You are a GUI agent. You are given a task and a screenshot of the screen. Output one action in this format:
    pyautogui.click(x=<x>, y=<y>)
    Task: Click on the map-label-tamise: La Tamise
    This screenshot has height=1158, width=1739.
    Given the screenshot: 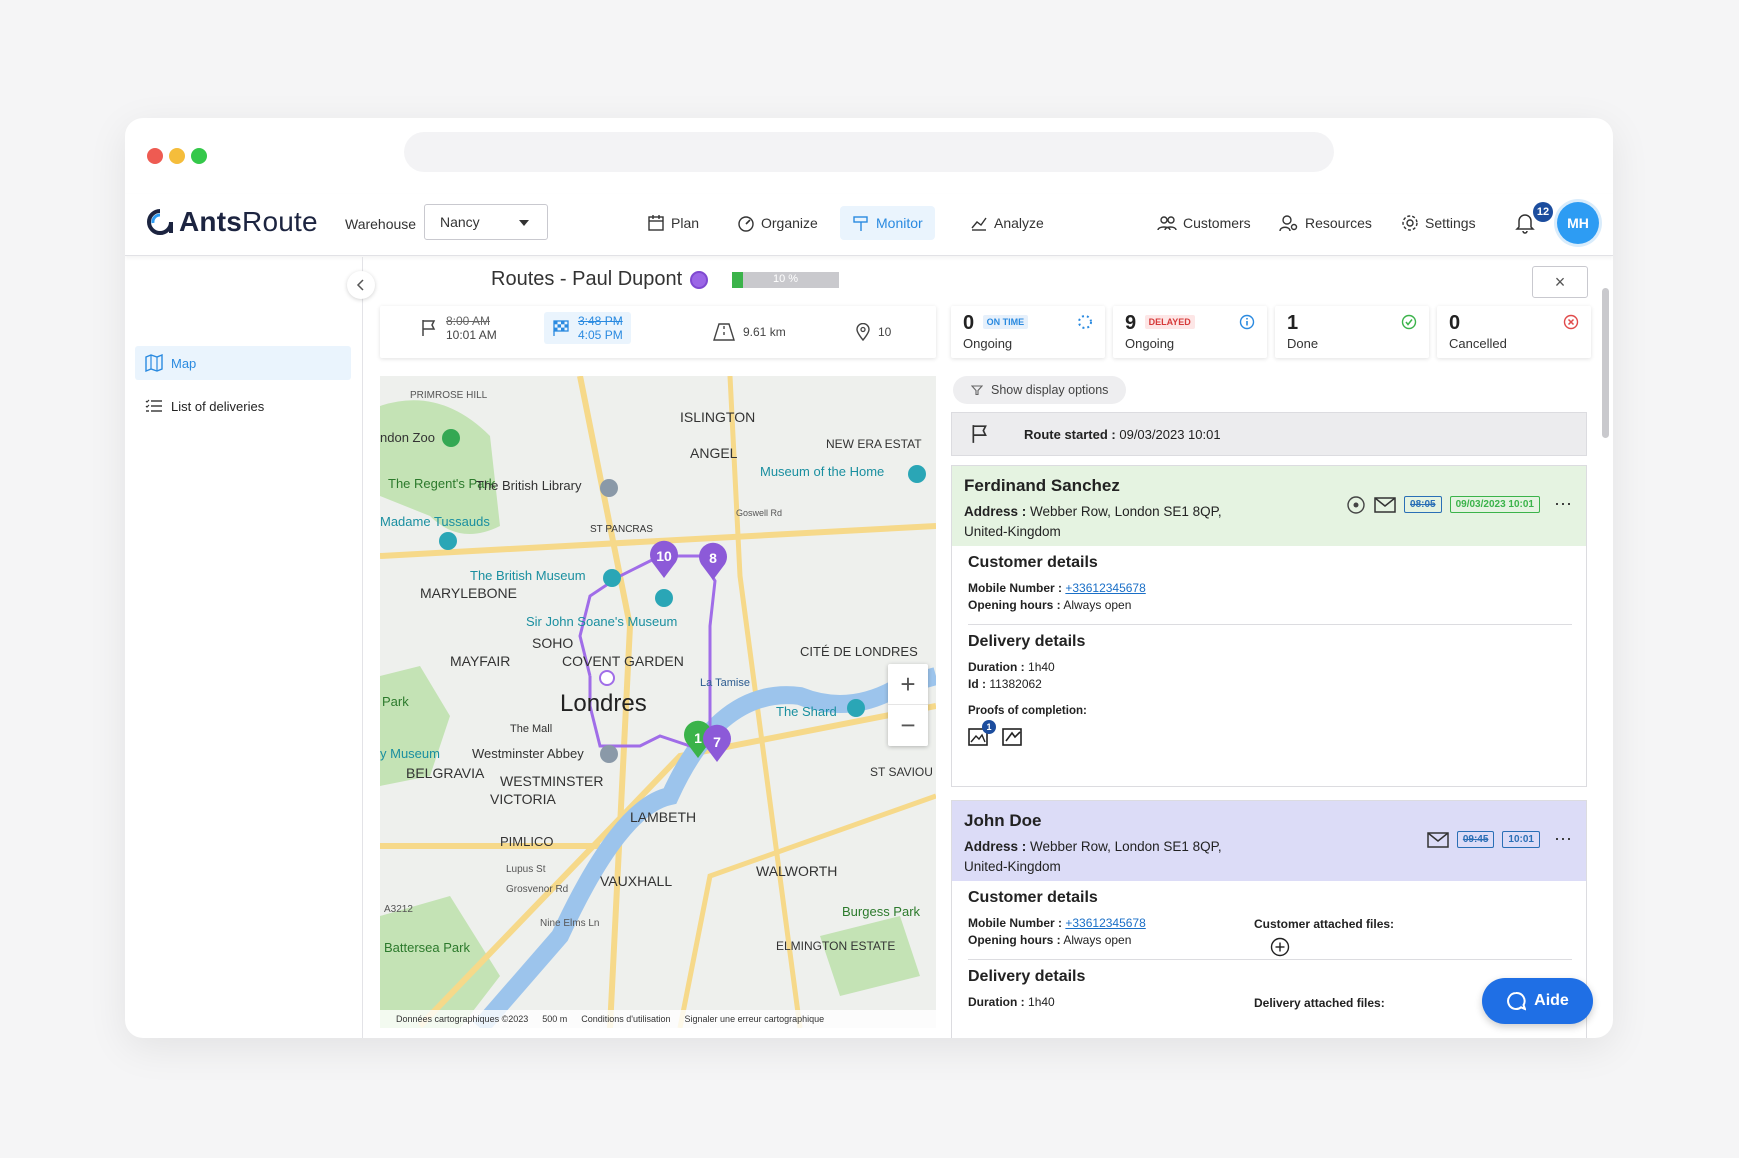 What is the action you would take?
    pyautogui.click(x=725, y=683)
    